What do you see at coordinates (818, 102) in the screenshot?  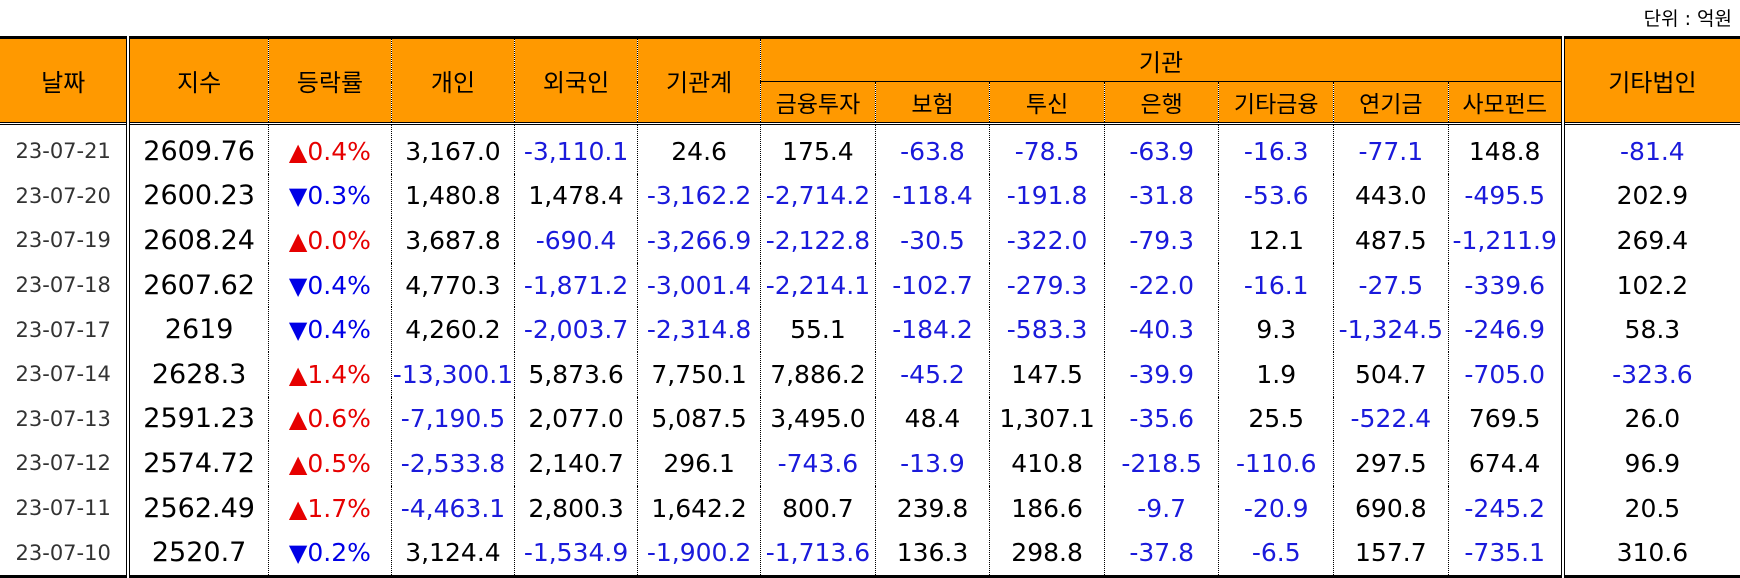 I see `header-sub-financial-investment: 금융투자` at bounding box center [818, 102].